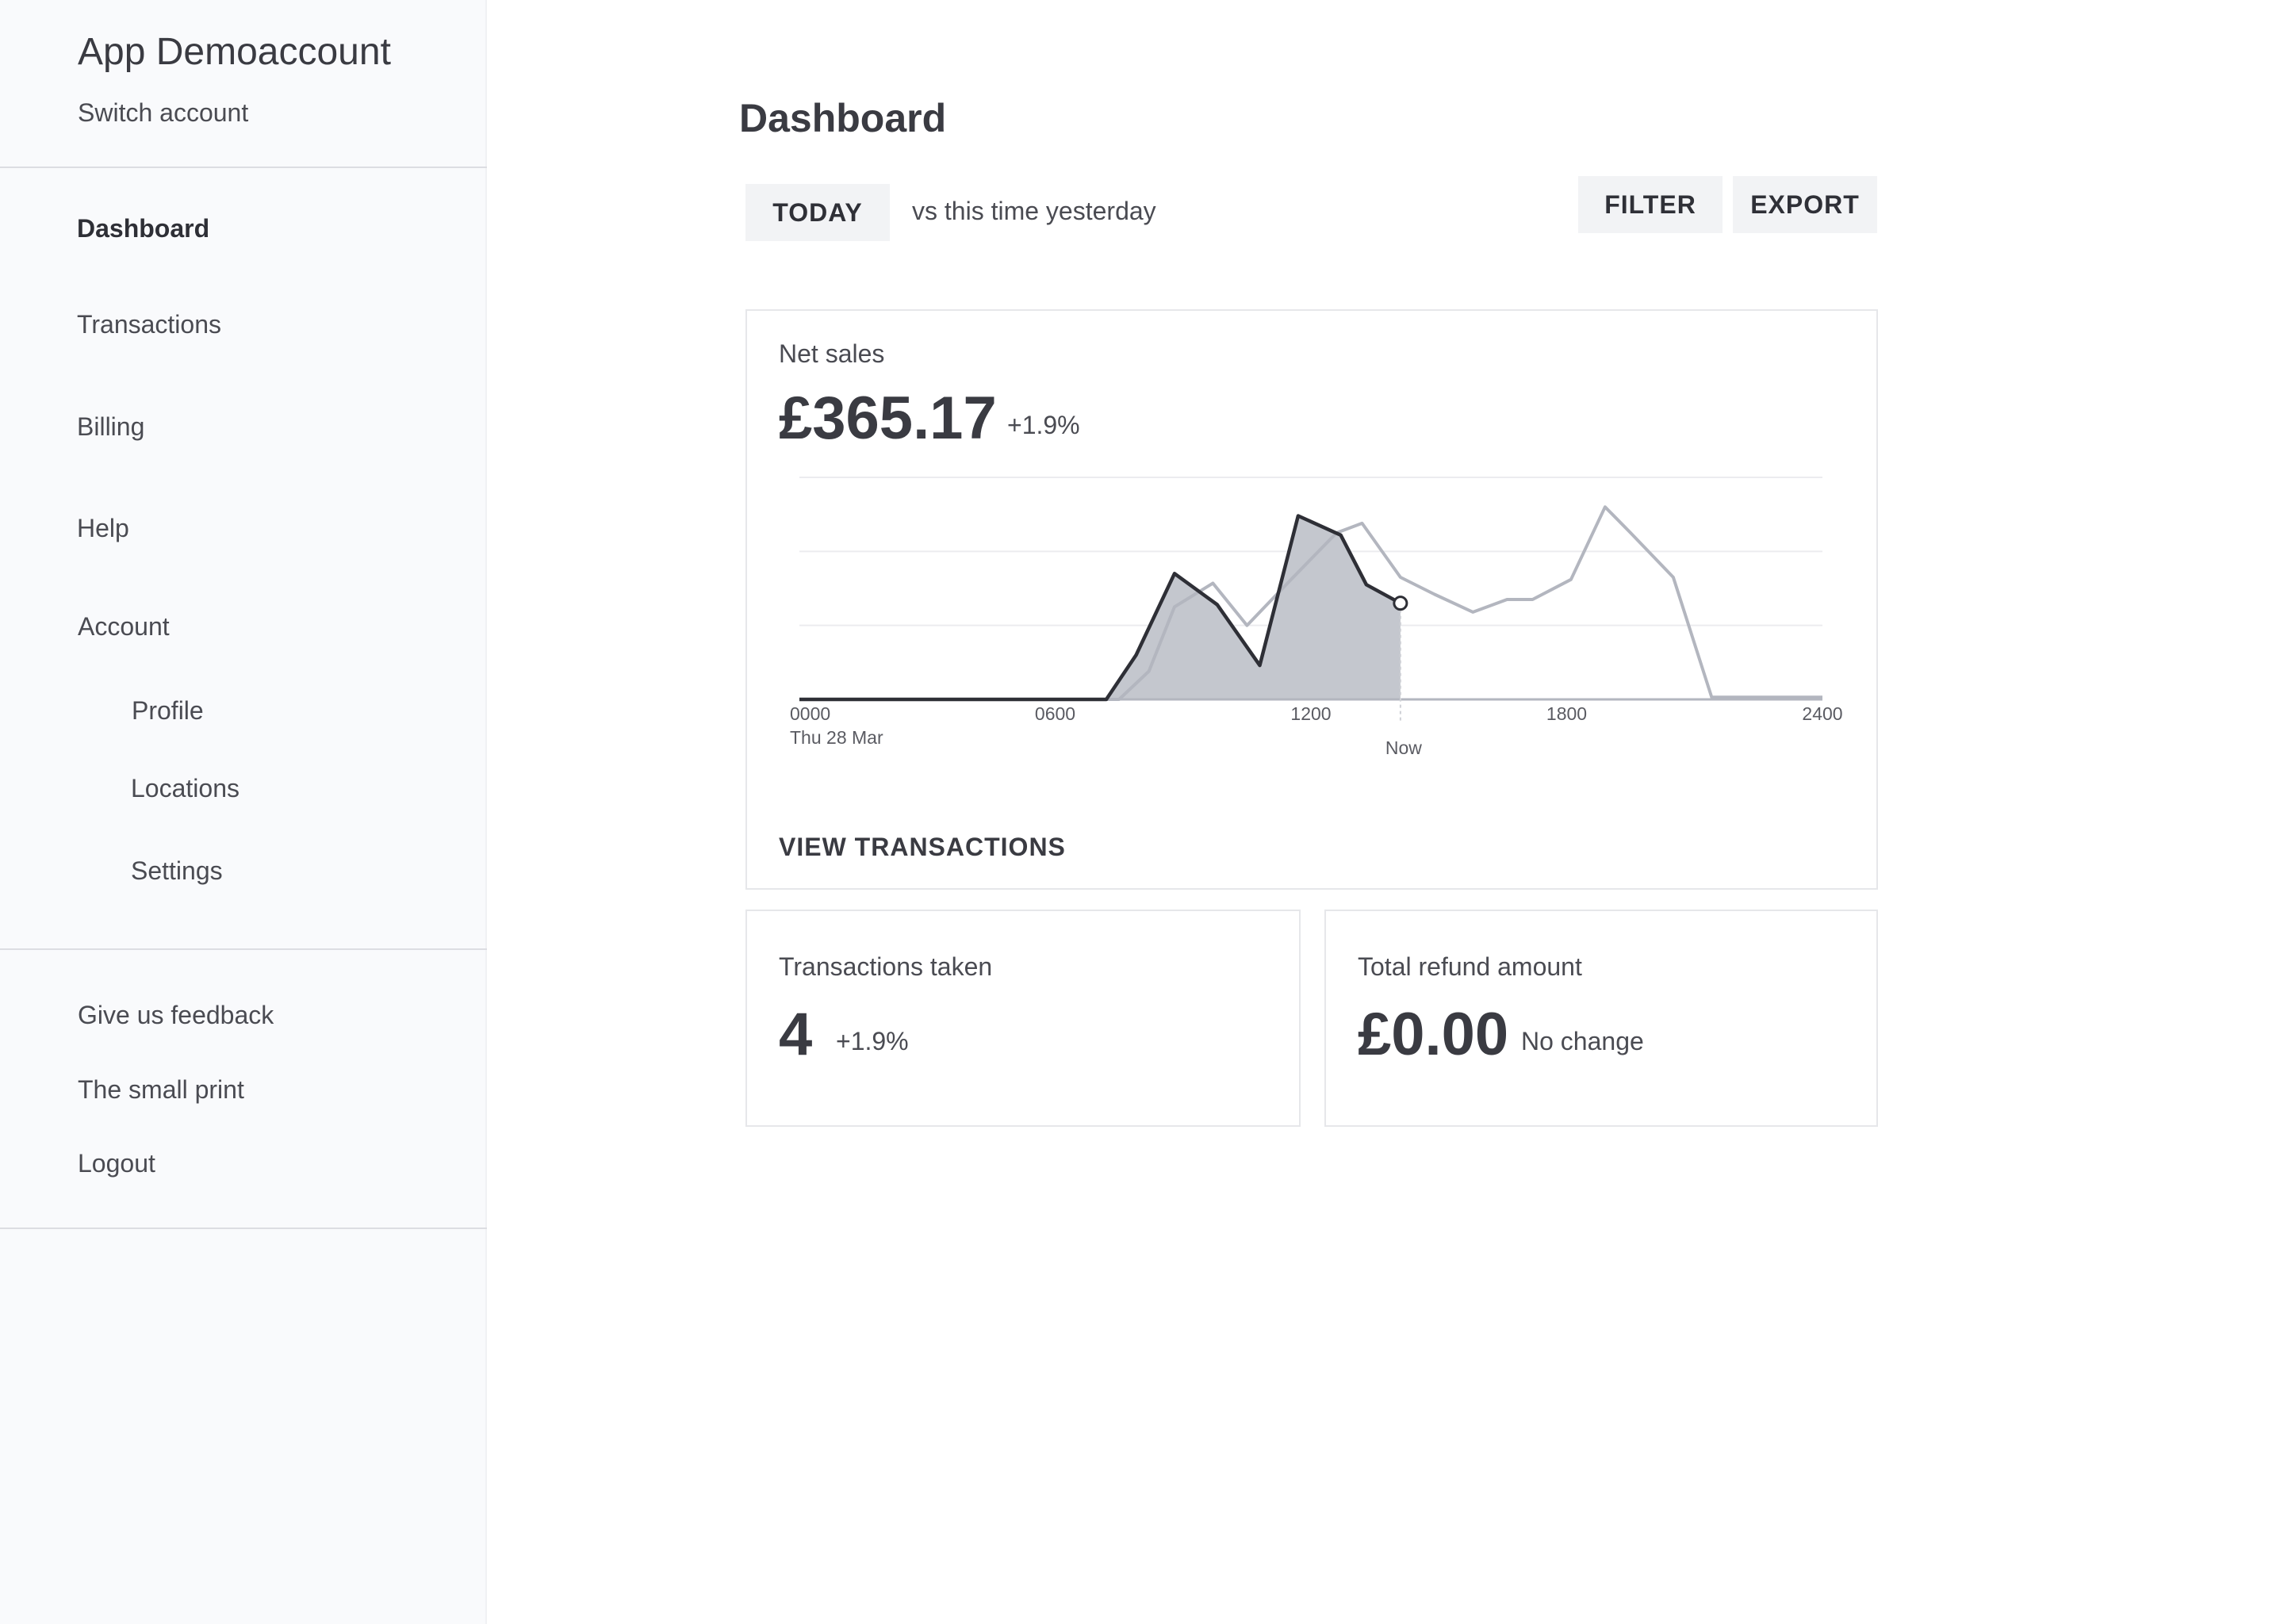  Describe the element at coordinates (116, 1163) in the screenshot. I see `logout-link: Logout` at that location.